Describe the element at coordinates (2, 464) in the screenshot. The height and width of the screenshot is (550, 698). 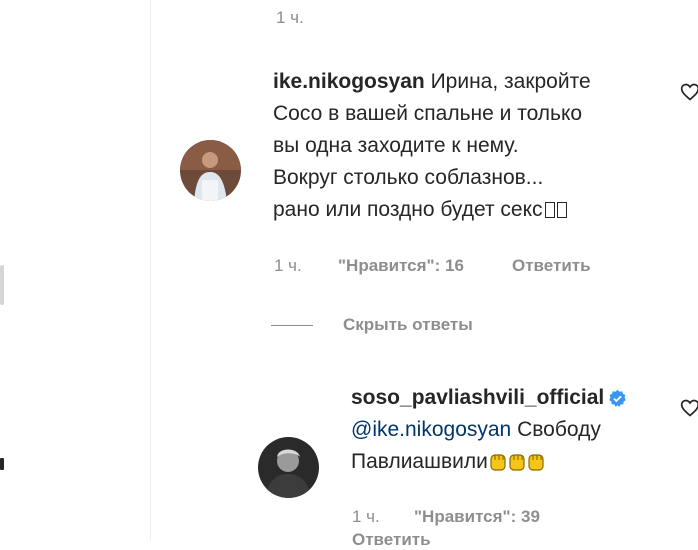
I see `edge-fragment-dark` at that location.